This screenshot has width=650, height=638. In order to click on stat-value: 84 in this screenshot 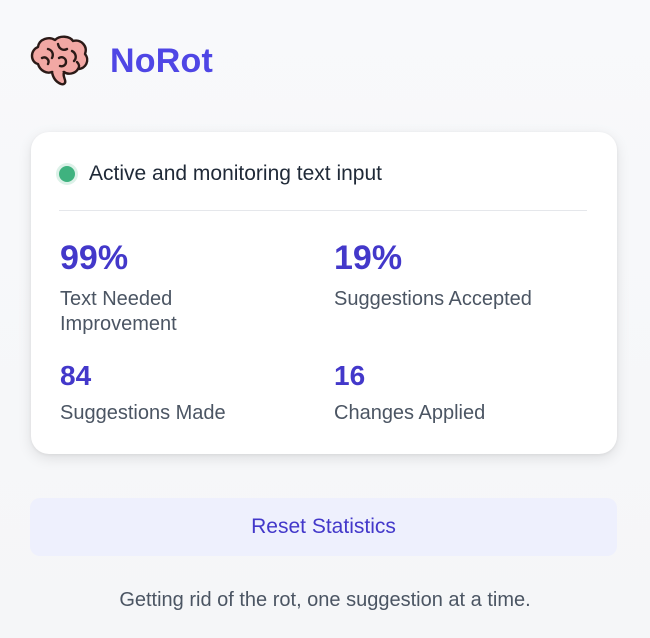, I will do `click(76, 375)`.